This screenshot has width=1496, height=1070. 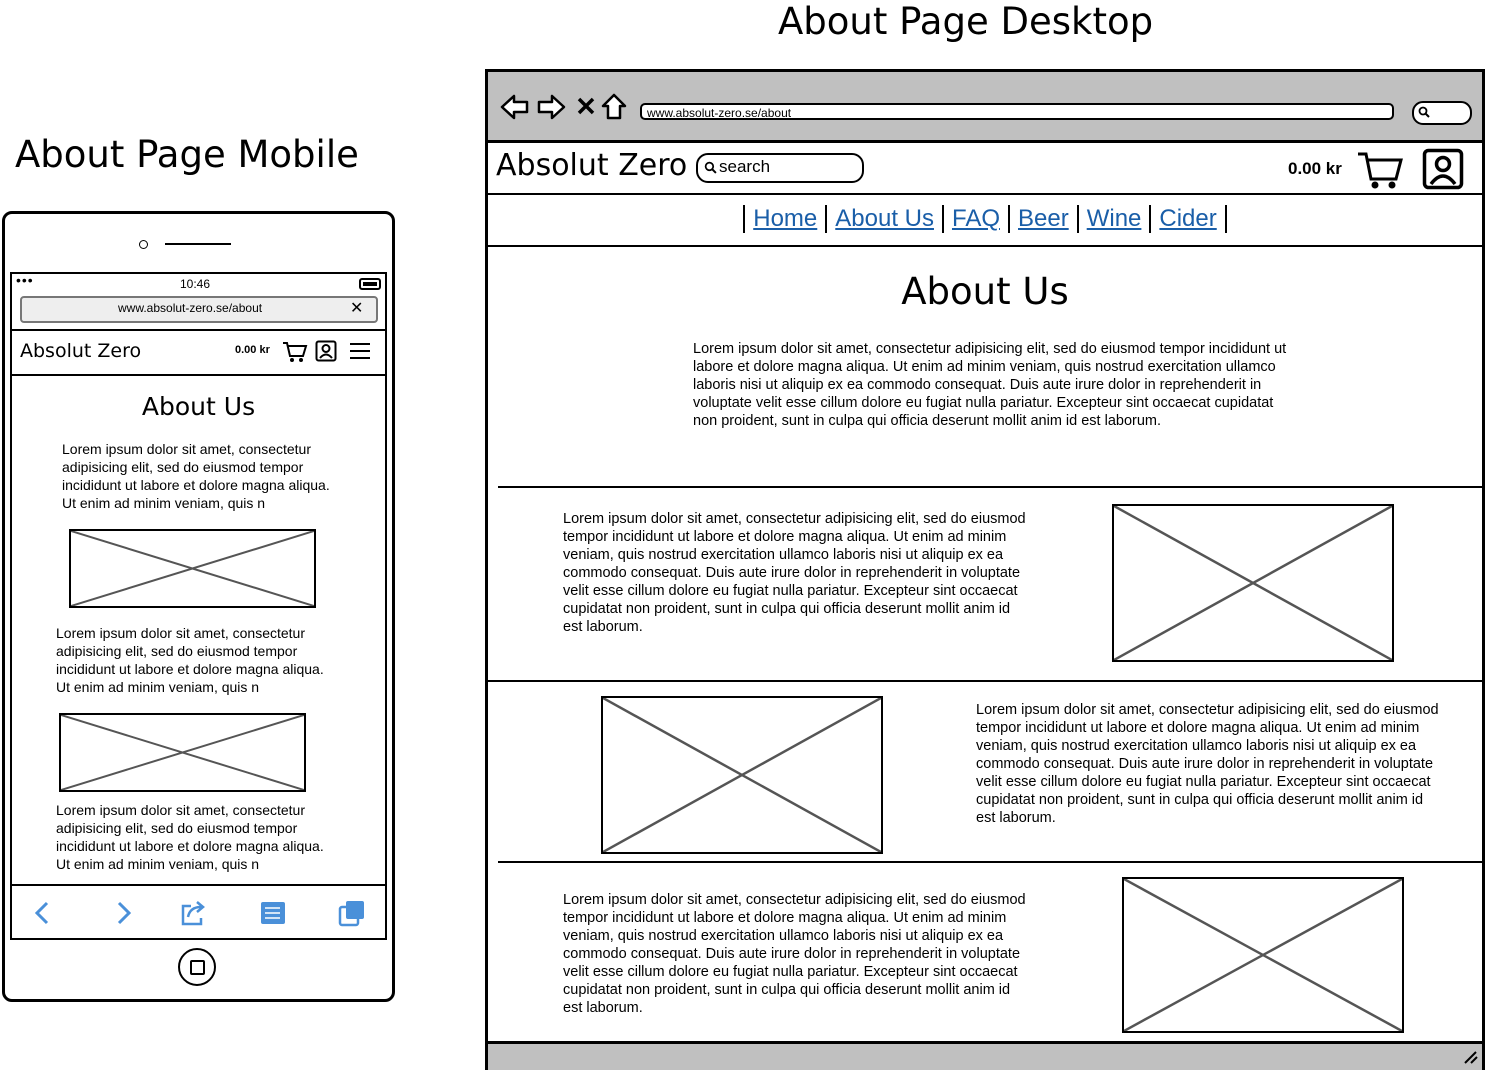 I want to click on browser-chrome: www.absolut-zero.se/about, so click(x=985, y=107).